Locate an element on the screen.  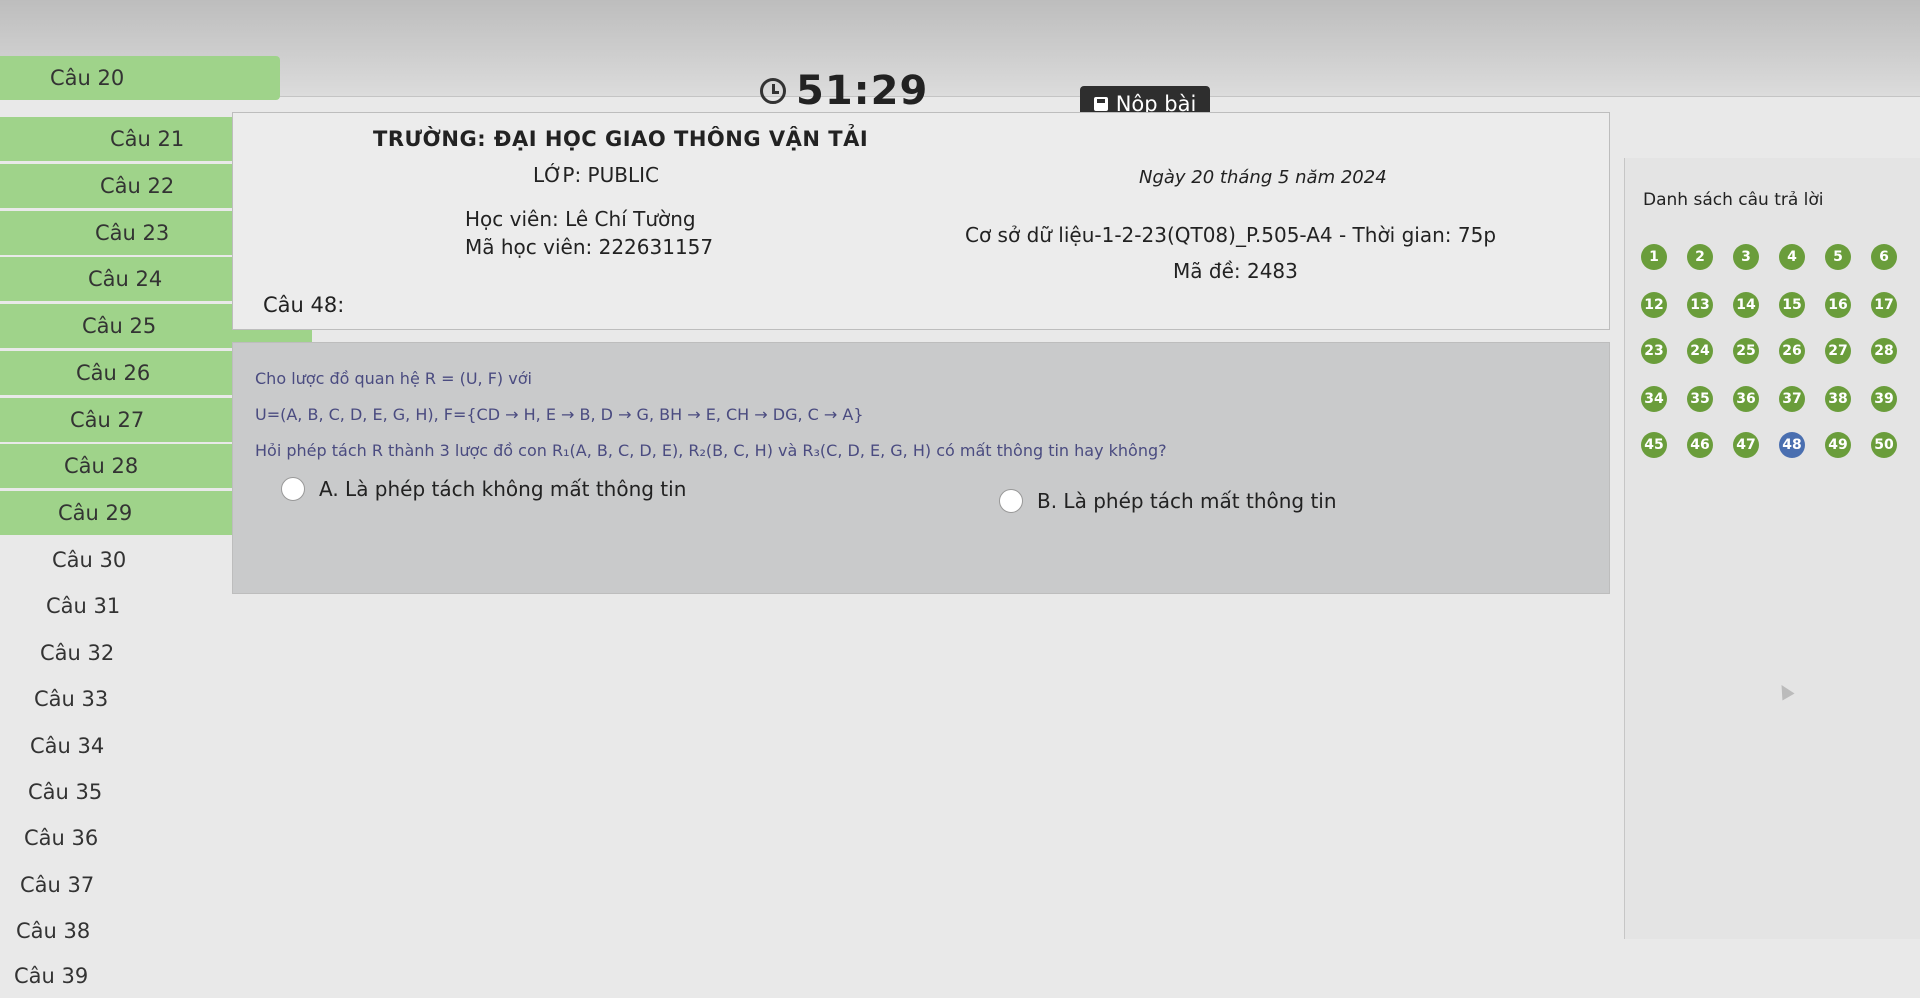
answer-bubble: 48 is located at coordinates (1792, 445).